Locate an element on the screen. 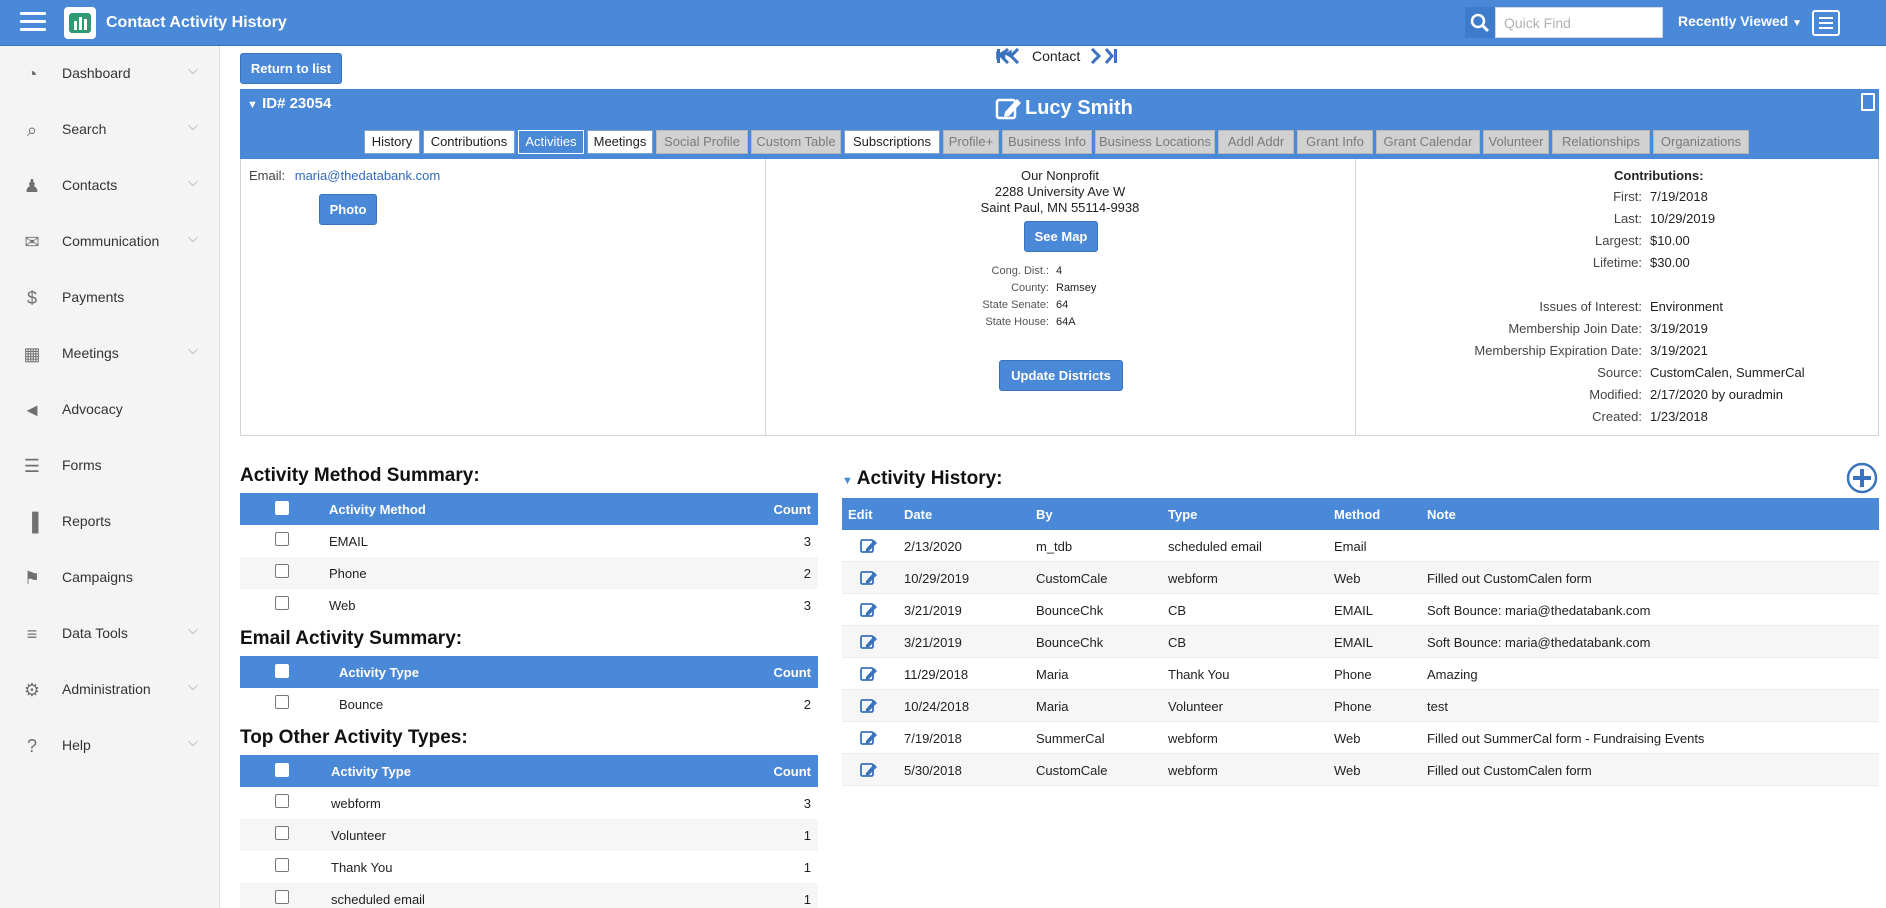 The image size is (1886, 908). tab-addl-addr: Addl Addr is located at coordinates (1256, 142).